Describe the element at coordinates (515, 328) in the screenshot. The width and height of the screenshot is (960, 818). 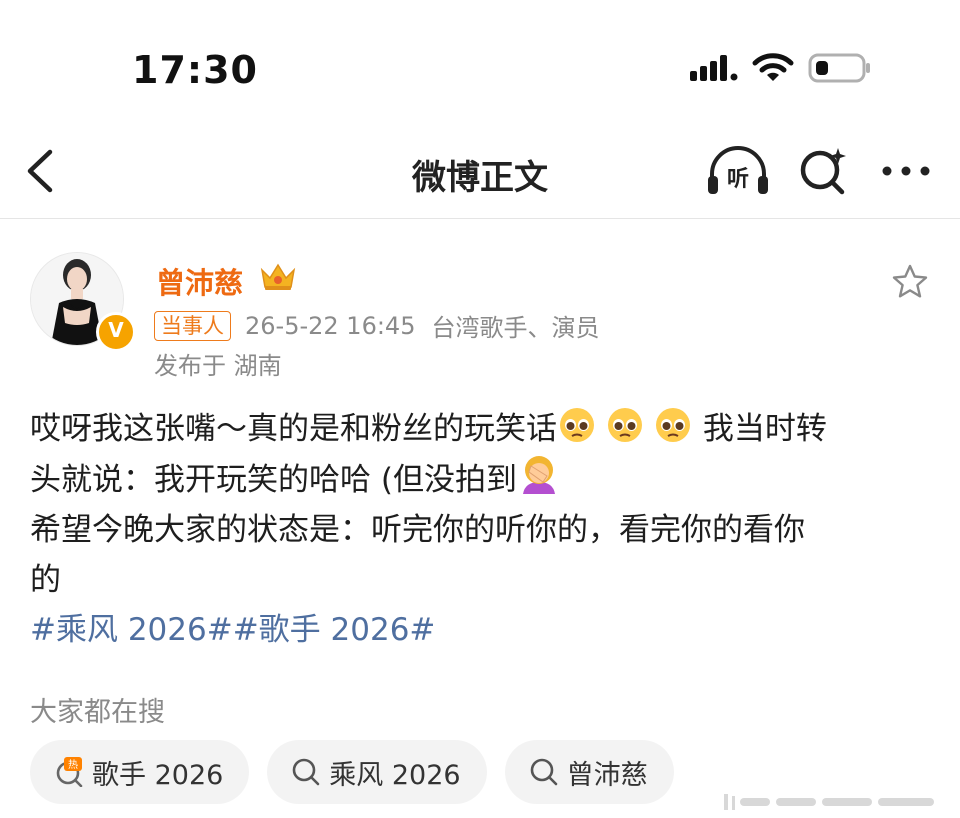
I see `author-description: 台湾歌手、演员` at that location.